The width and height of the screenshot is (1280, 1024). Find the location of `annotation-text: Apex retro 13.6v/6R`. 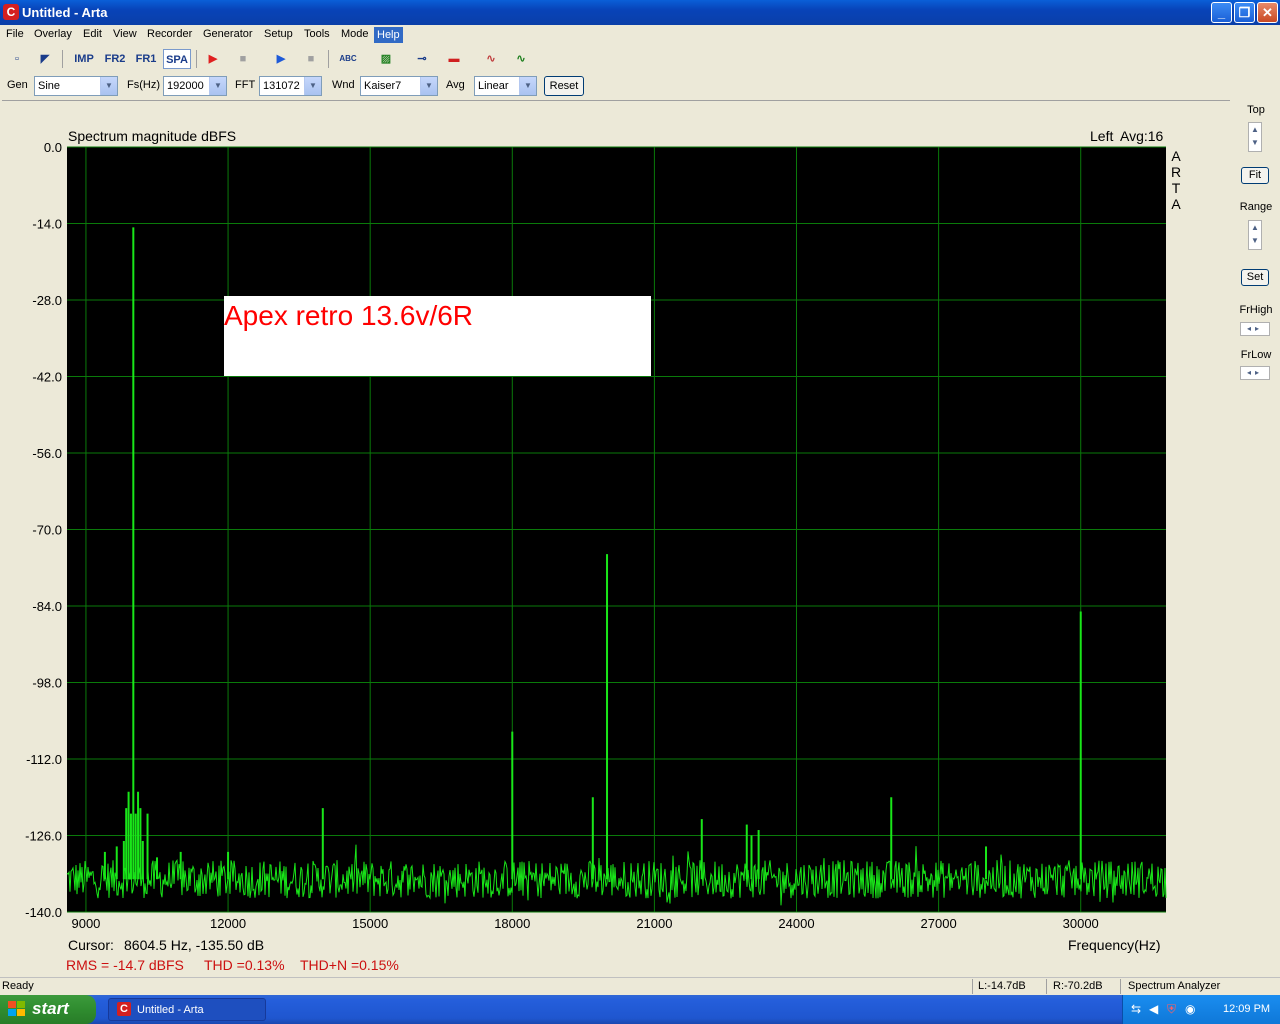

annotation-text: Apex retro 13.6v/6R is located at coordinates (348, 315).